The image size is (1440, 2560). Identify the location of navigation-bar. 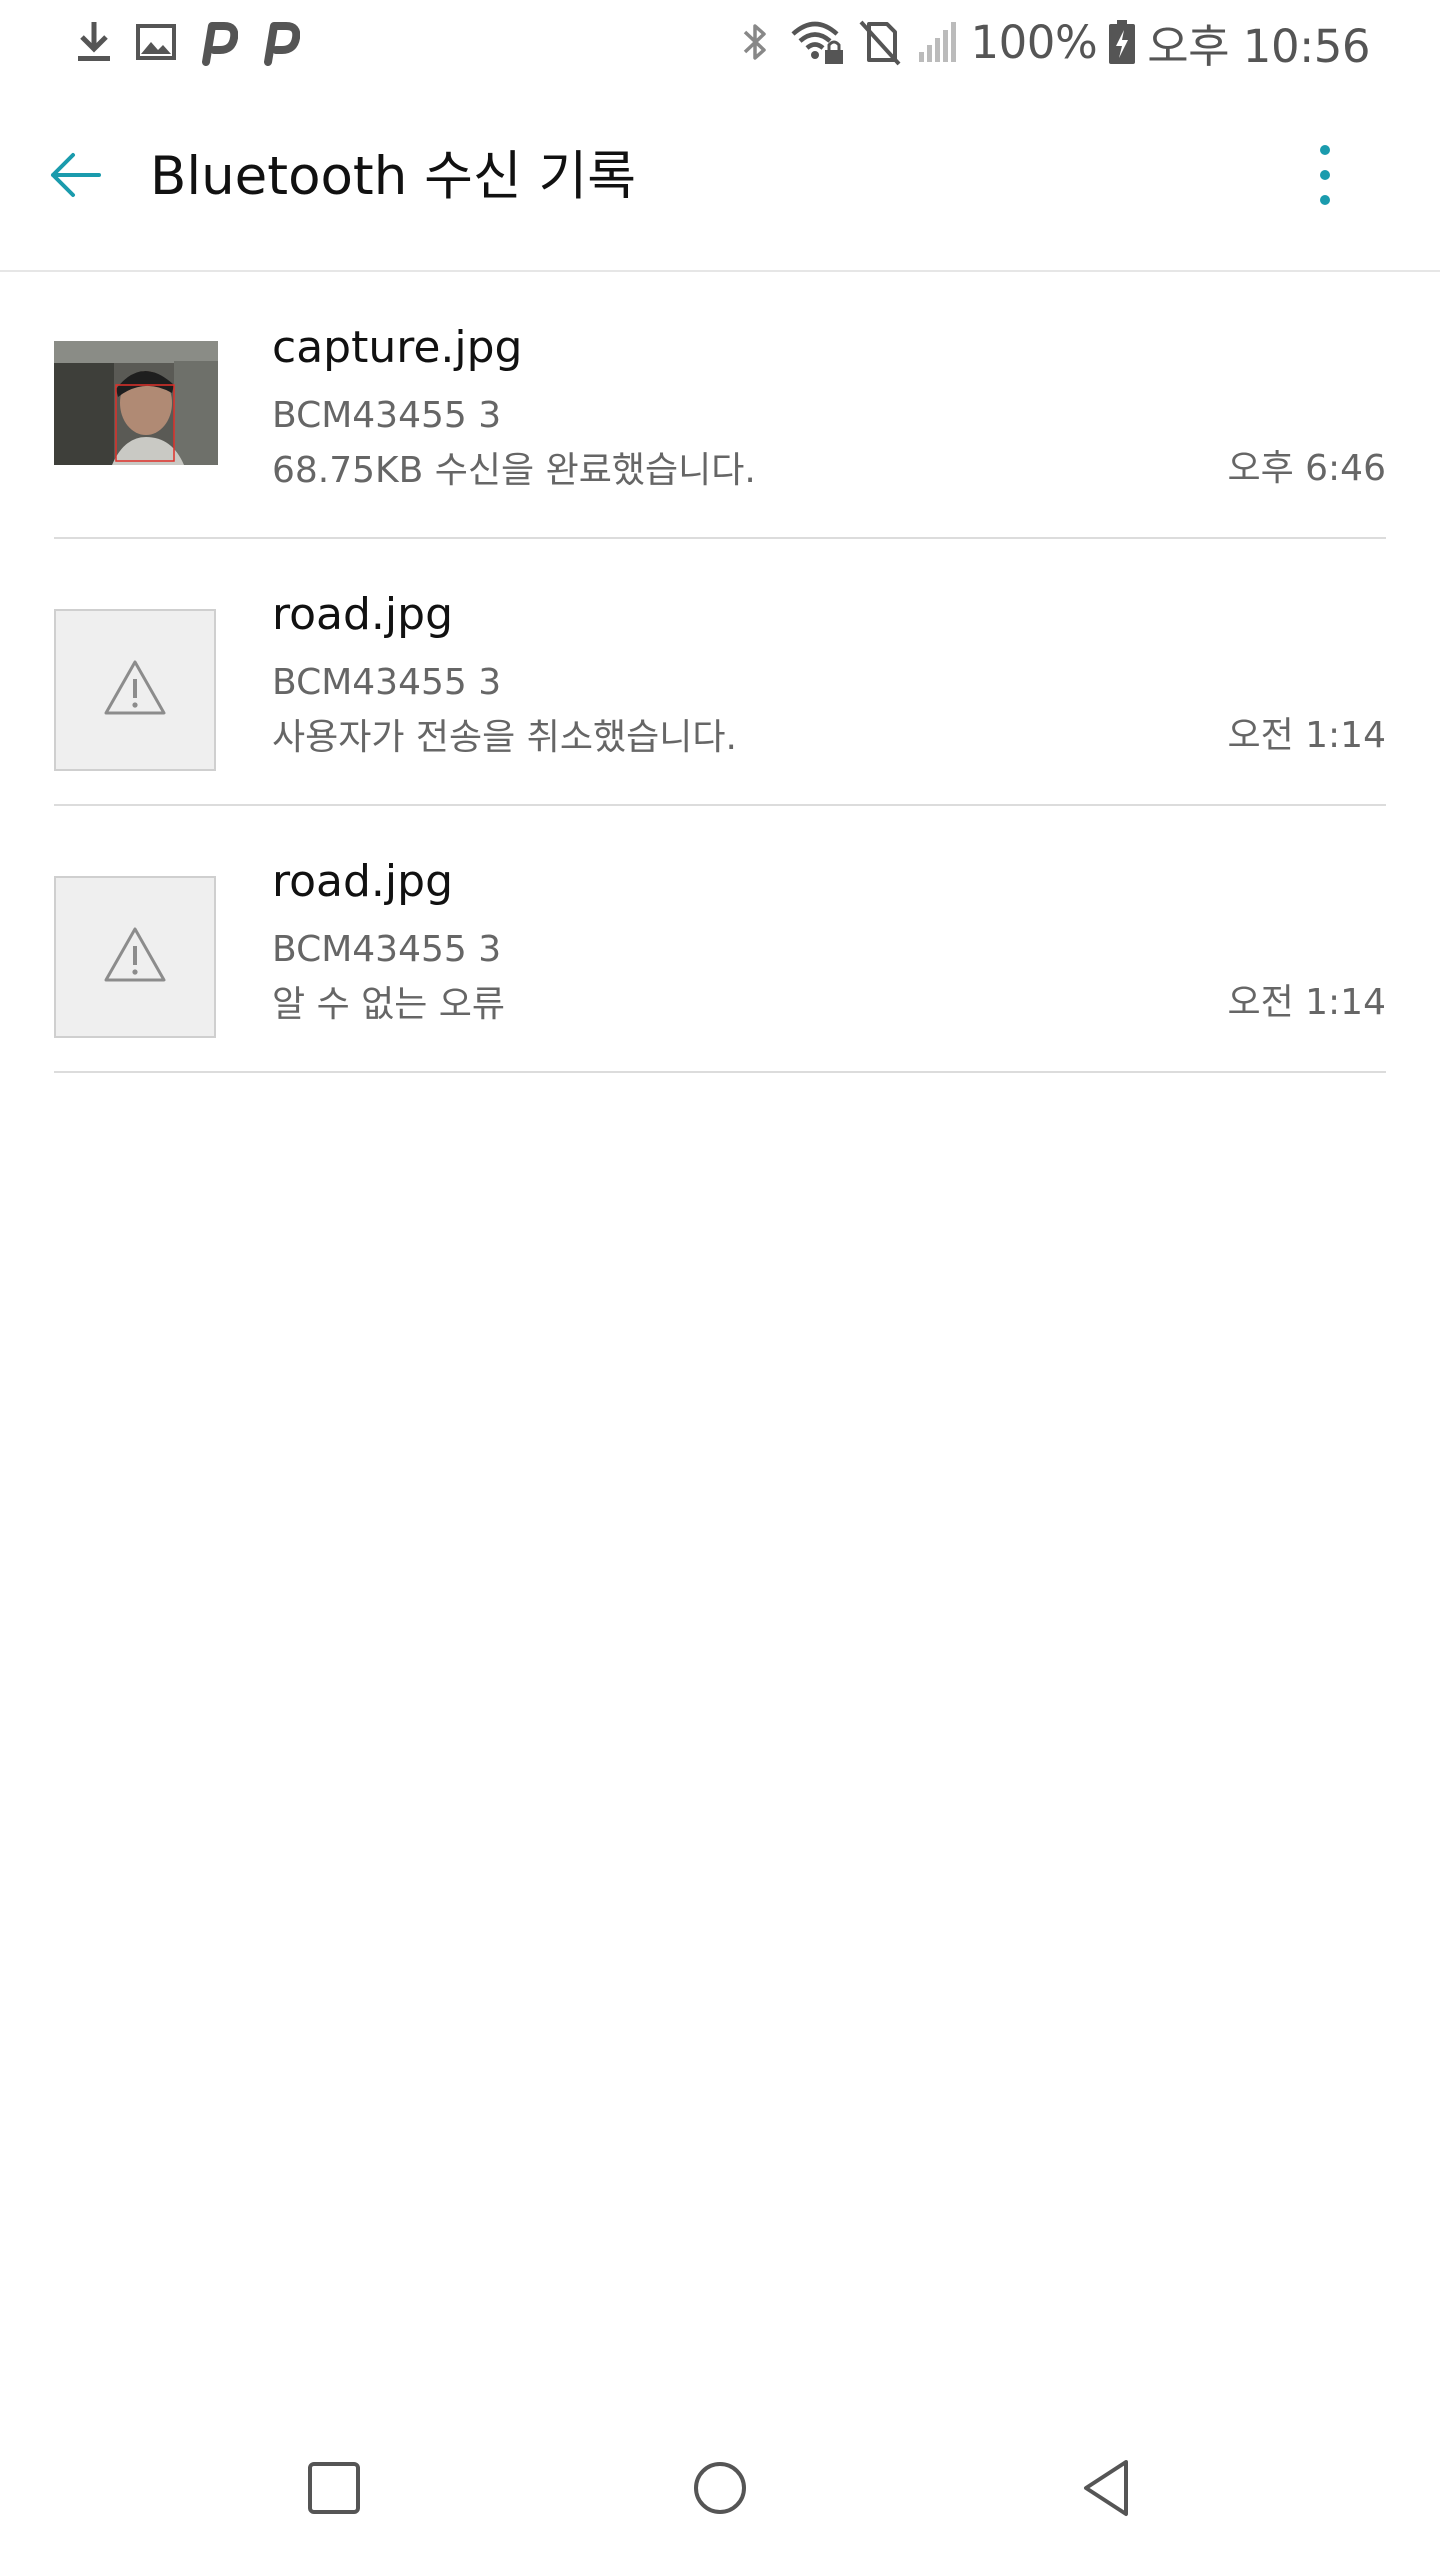
(720, 2490).